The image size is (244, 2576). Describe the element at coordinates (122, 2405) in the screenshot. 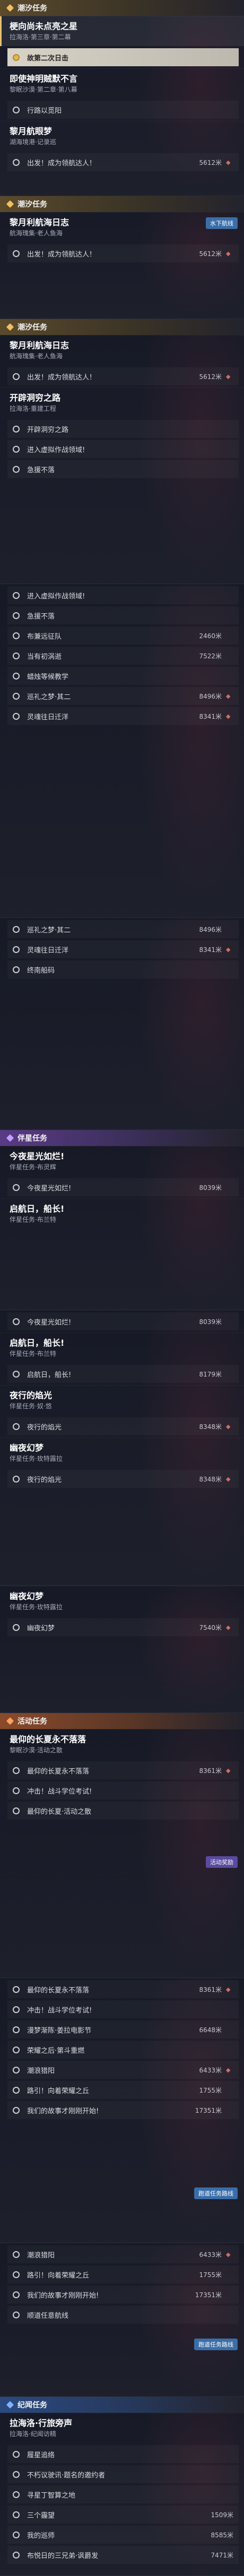

I see `category-header: 纪闻任务` at that location.